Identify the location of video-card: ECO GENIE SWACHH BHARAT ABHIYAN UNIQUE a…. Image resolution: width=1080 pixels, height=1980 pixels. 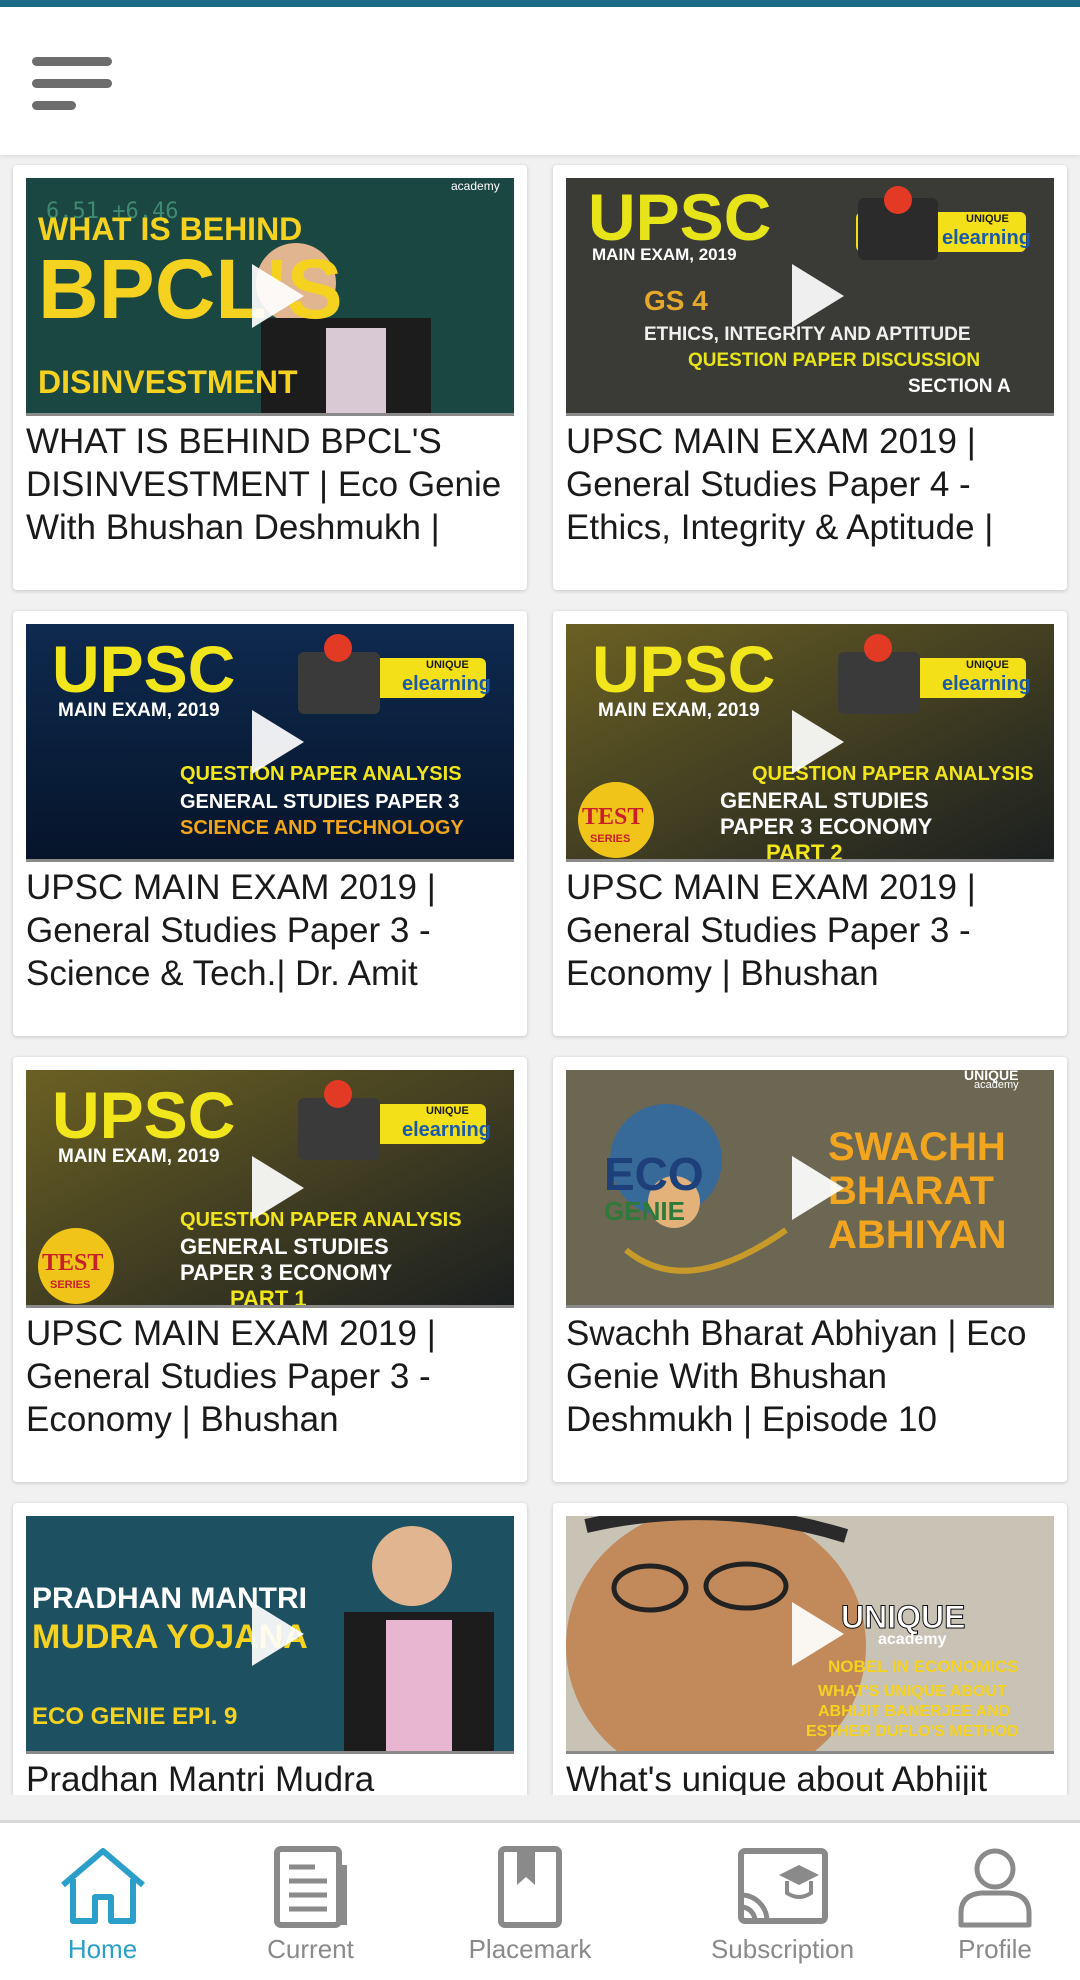
(810, 1269).